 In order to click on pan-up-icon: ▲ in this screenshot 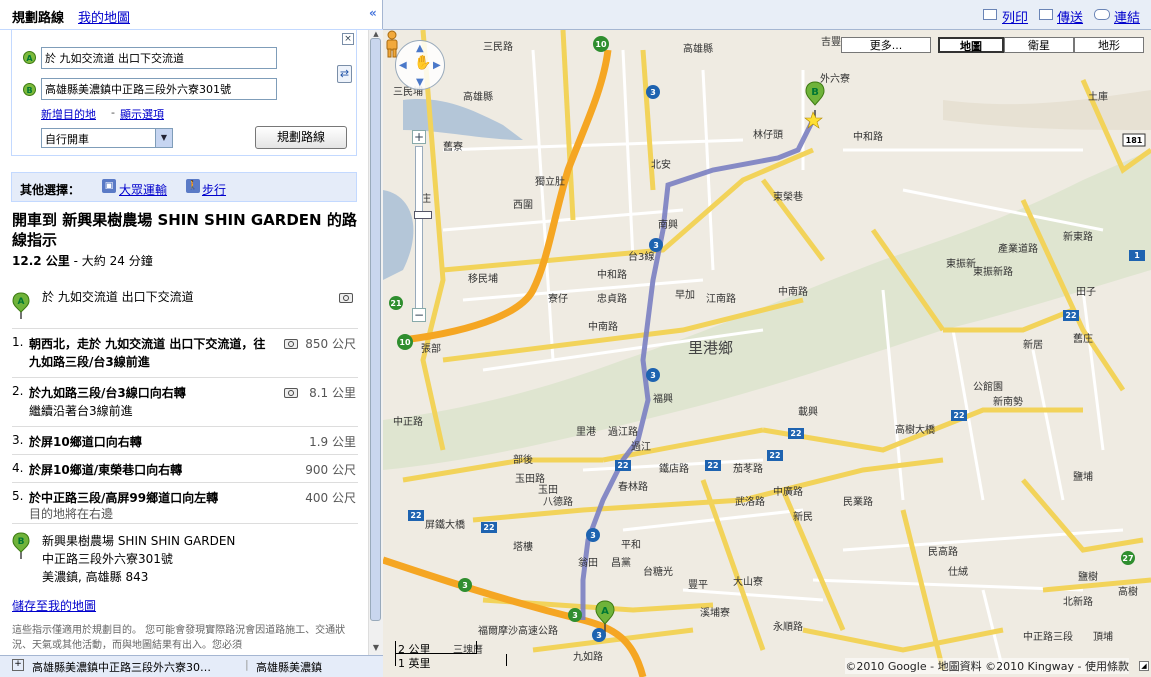, I will do `click(420, 49)`.